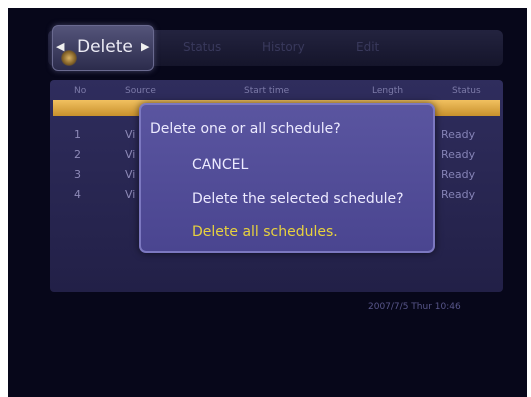 The width and height of the screenshot is (531, 397). Describe the element at coordinates (414, 307) in the screenshot. I see `date-time-readout: 2007/7/5 Thur 10:46` at that location.